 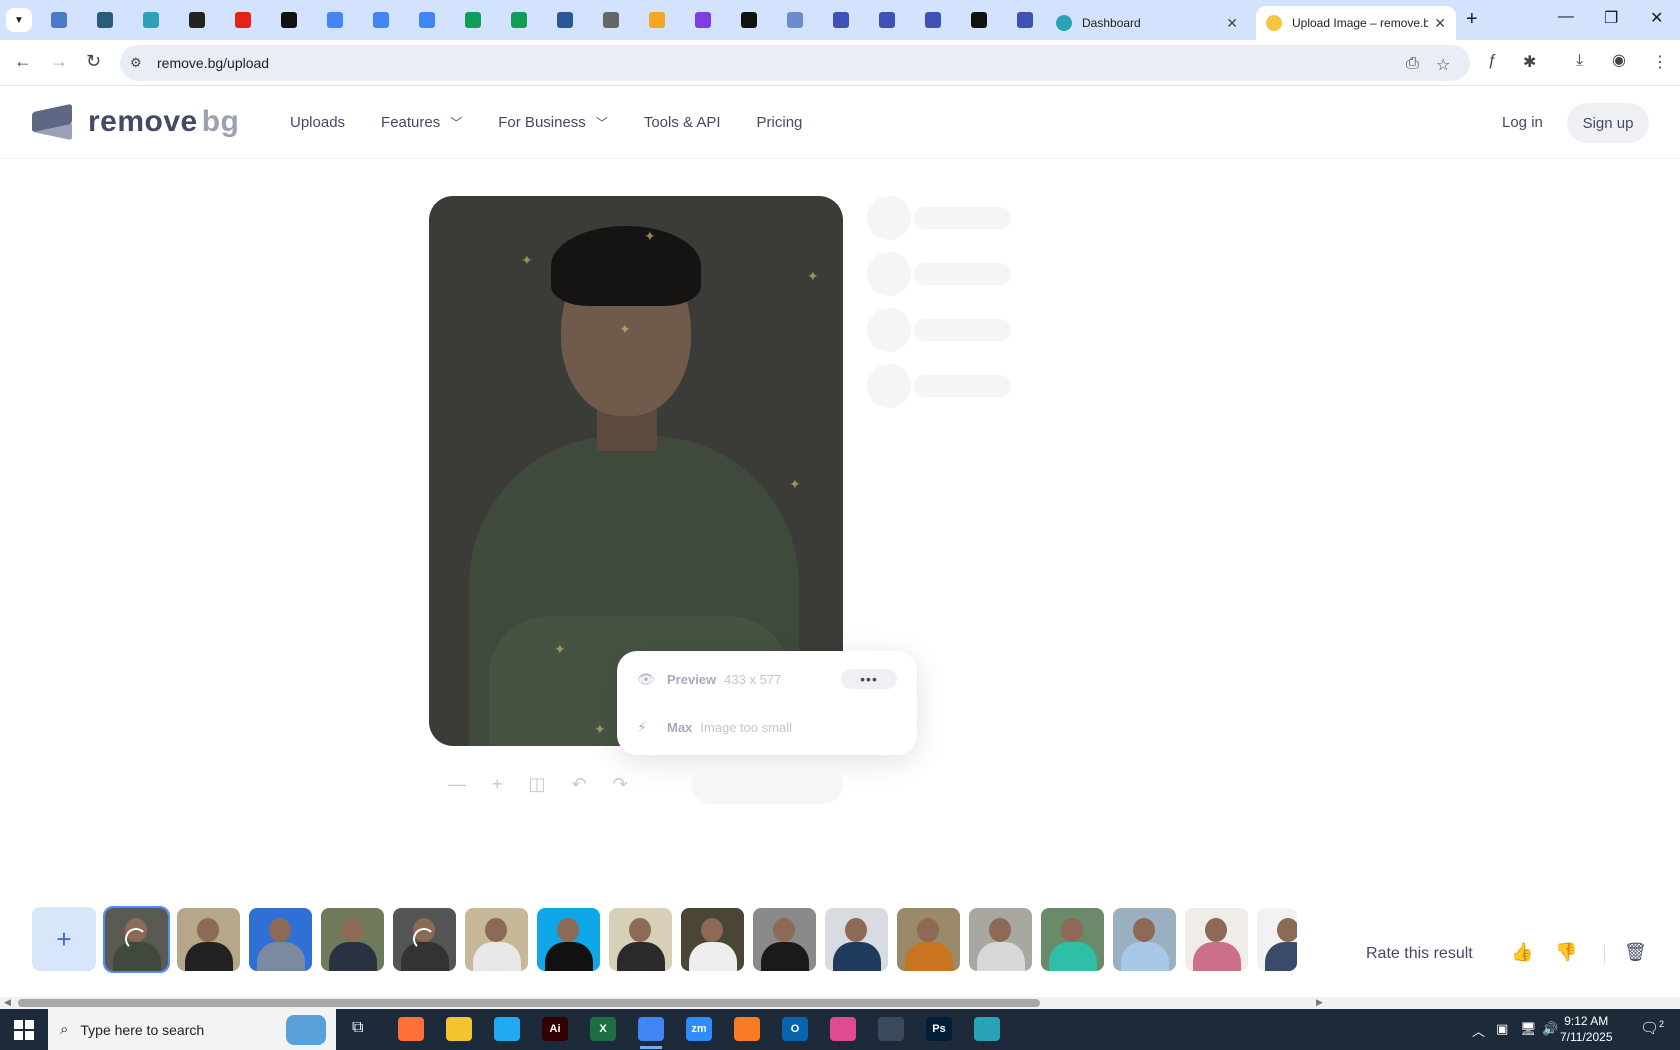 What do you see at coordinates (780, 122) in the screenshot?
I see `nav-pricing: Pricing` at bounding box center [780, 122].